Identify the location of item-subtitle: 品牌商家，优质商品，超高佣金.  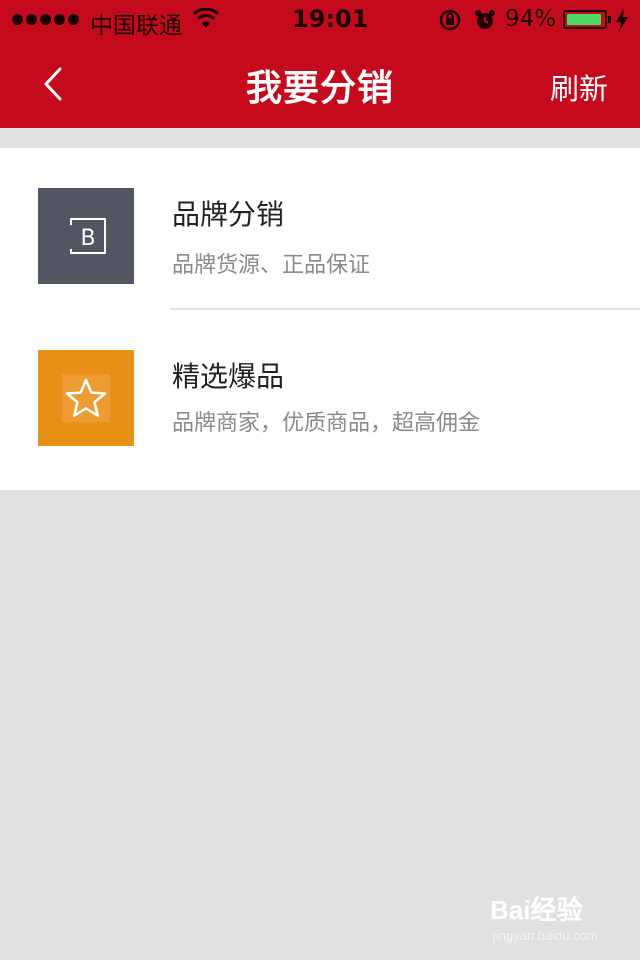
(326, 423).